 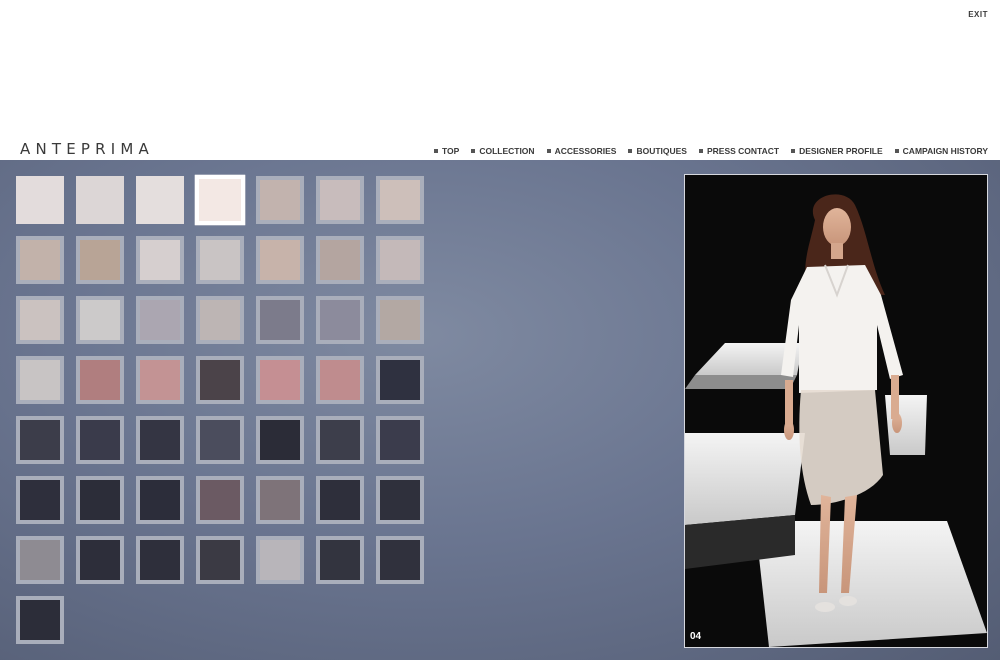 What do you see at coordinates (978, 14) in the screenshot?
I see `exit-link: EXIT` at bounding box center [978, 14].